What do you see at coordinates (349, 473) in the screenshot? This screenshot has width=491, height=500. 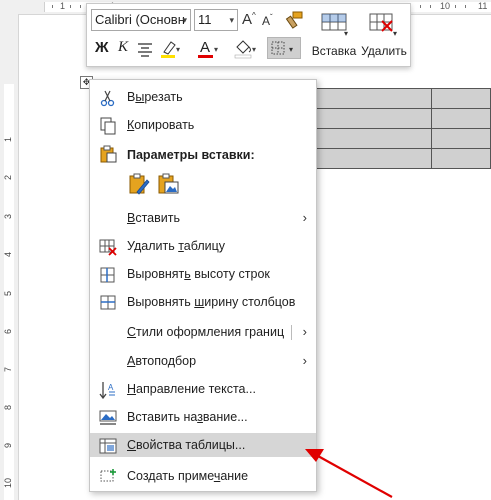 I see `red-arrow-annotation` at bounding box center [349, 473].